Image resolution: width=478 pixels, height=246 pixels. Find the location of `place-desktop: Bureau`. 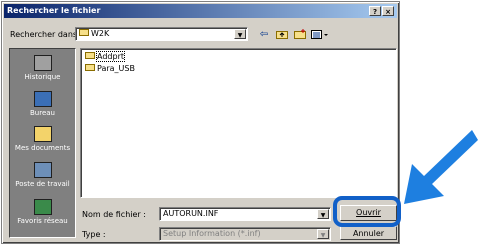

place-desktop: Bureau is located at coordinates (42, 104).